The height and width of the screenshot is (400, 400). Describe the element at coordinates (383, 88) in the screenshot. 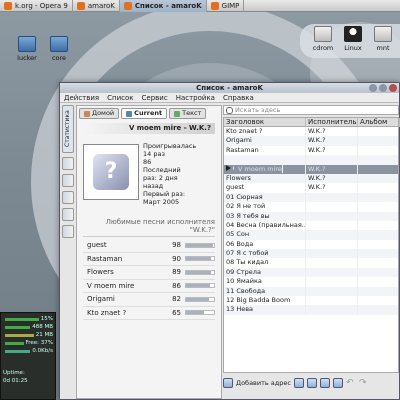

I see `maximize-button` at that location.